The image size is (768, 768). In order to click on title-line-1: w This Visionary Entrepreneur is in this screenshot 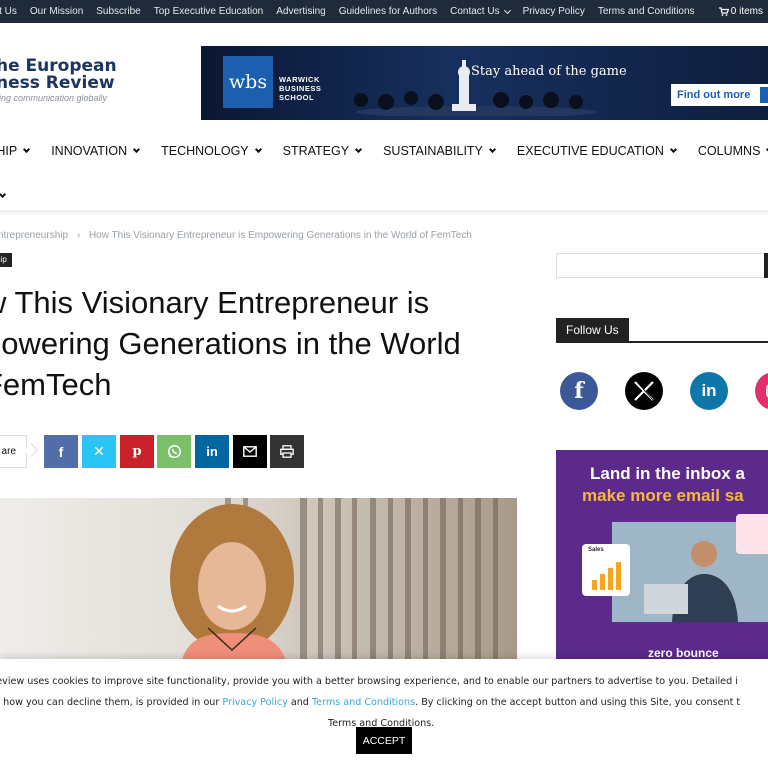, I will do `click(215, 302)`.